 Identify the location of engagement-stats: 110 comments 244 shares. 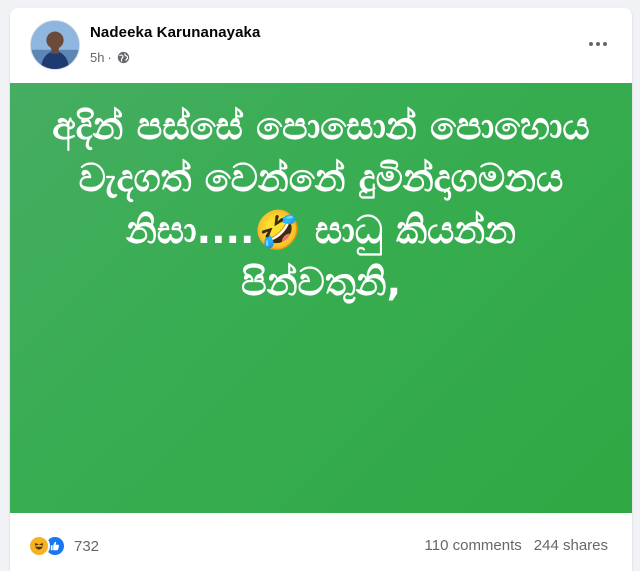
(516, 545).